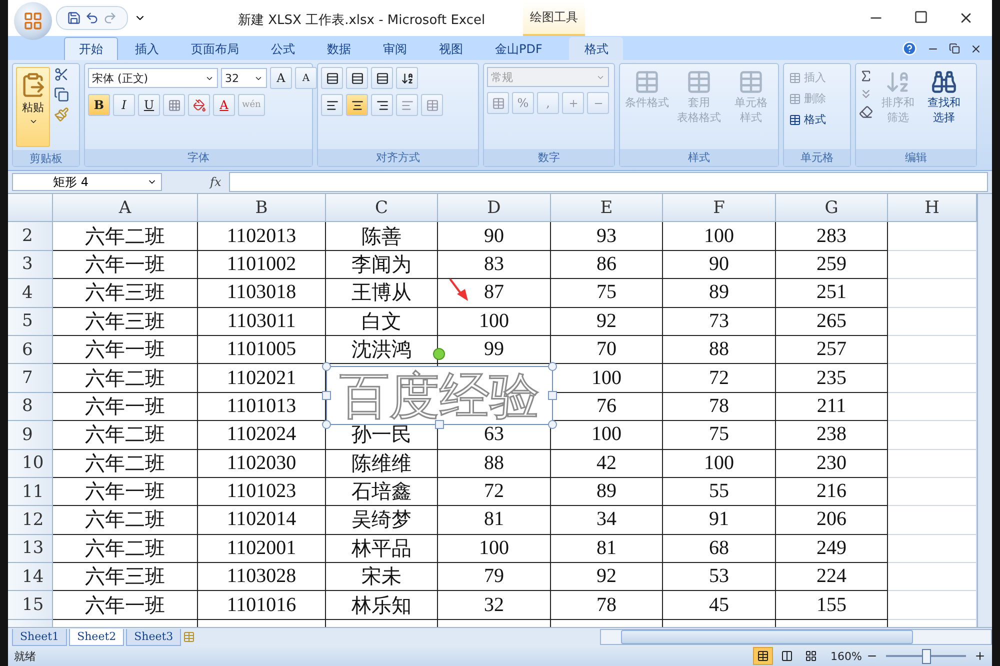 This screenshot has height=666, width=1000. Describe the element at coordinates (33, 121) in the screenshot. I see `caret-icon` at that location.